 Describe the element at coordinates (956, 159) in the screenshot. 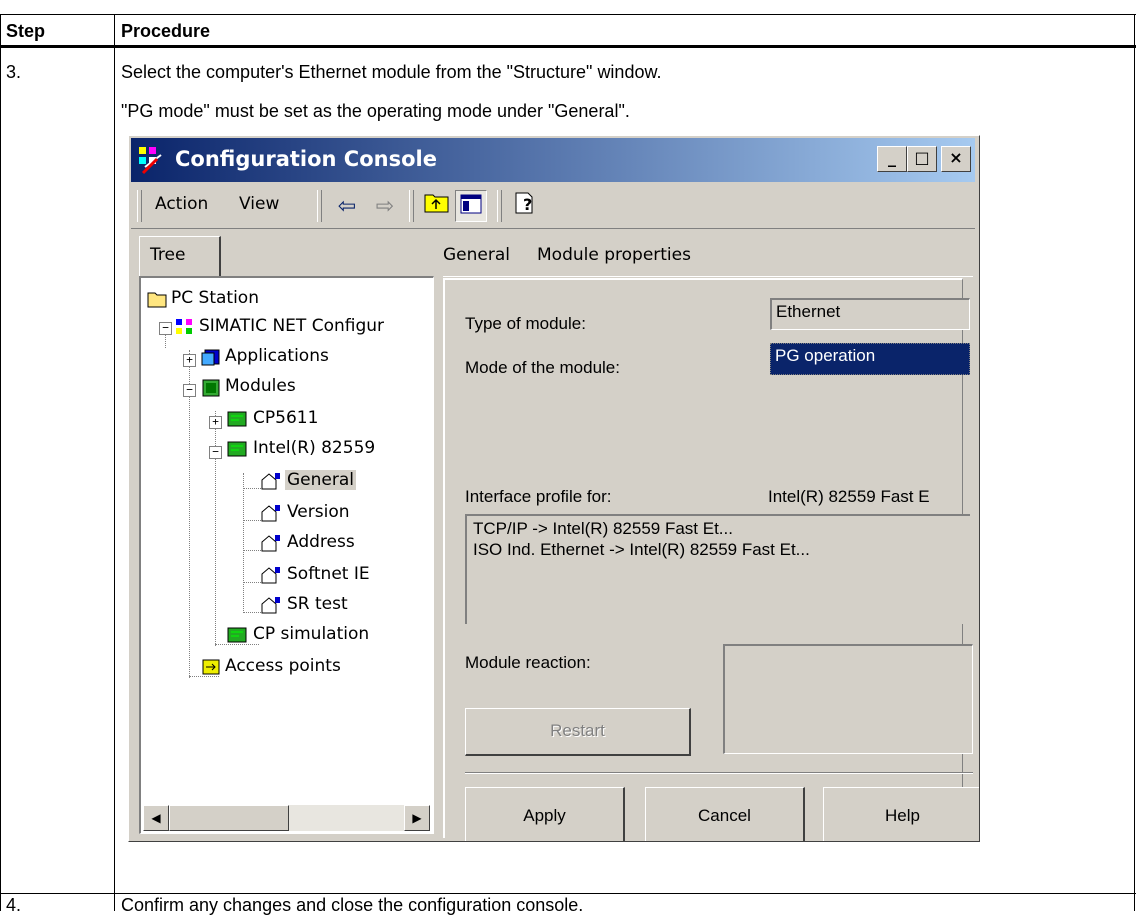

I see `close-button: ×` at that location.